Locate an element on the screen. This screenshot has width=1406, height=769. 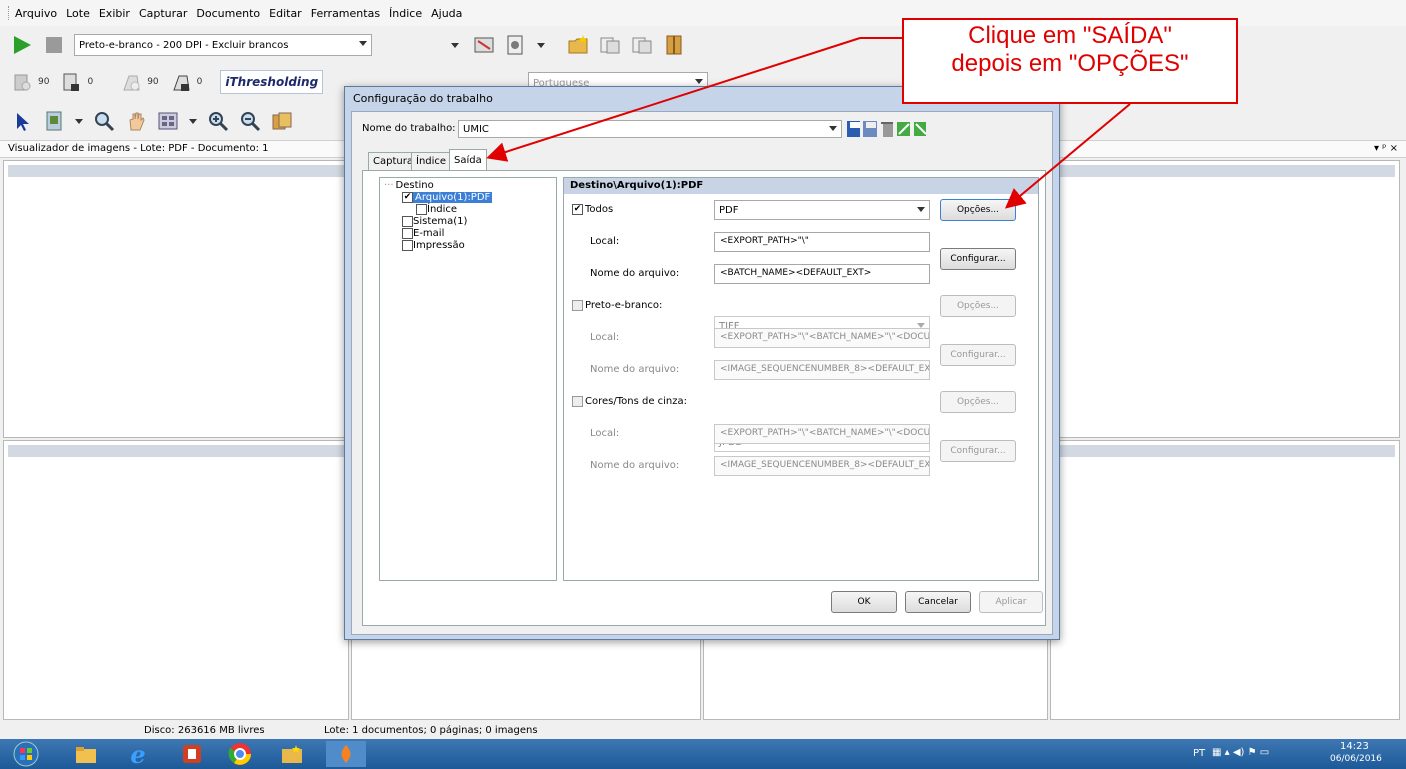
language-indicator: PT is located at coordinates (1199, 753).